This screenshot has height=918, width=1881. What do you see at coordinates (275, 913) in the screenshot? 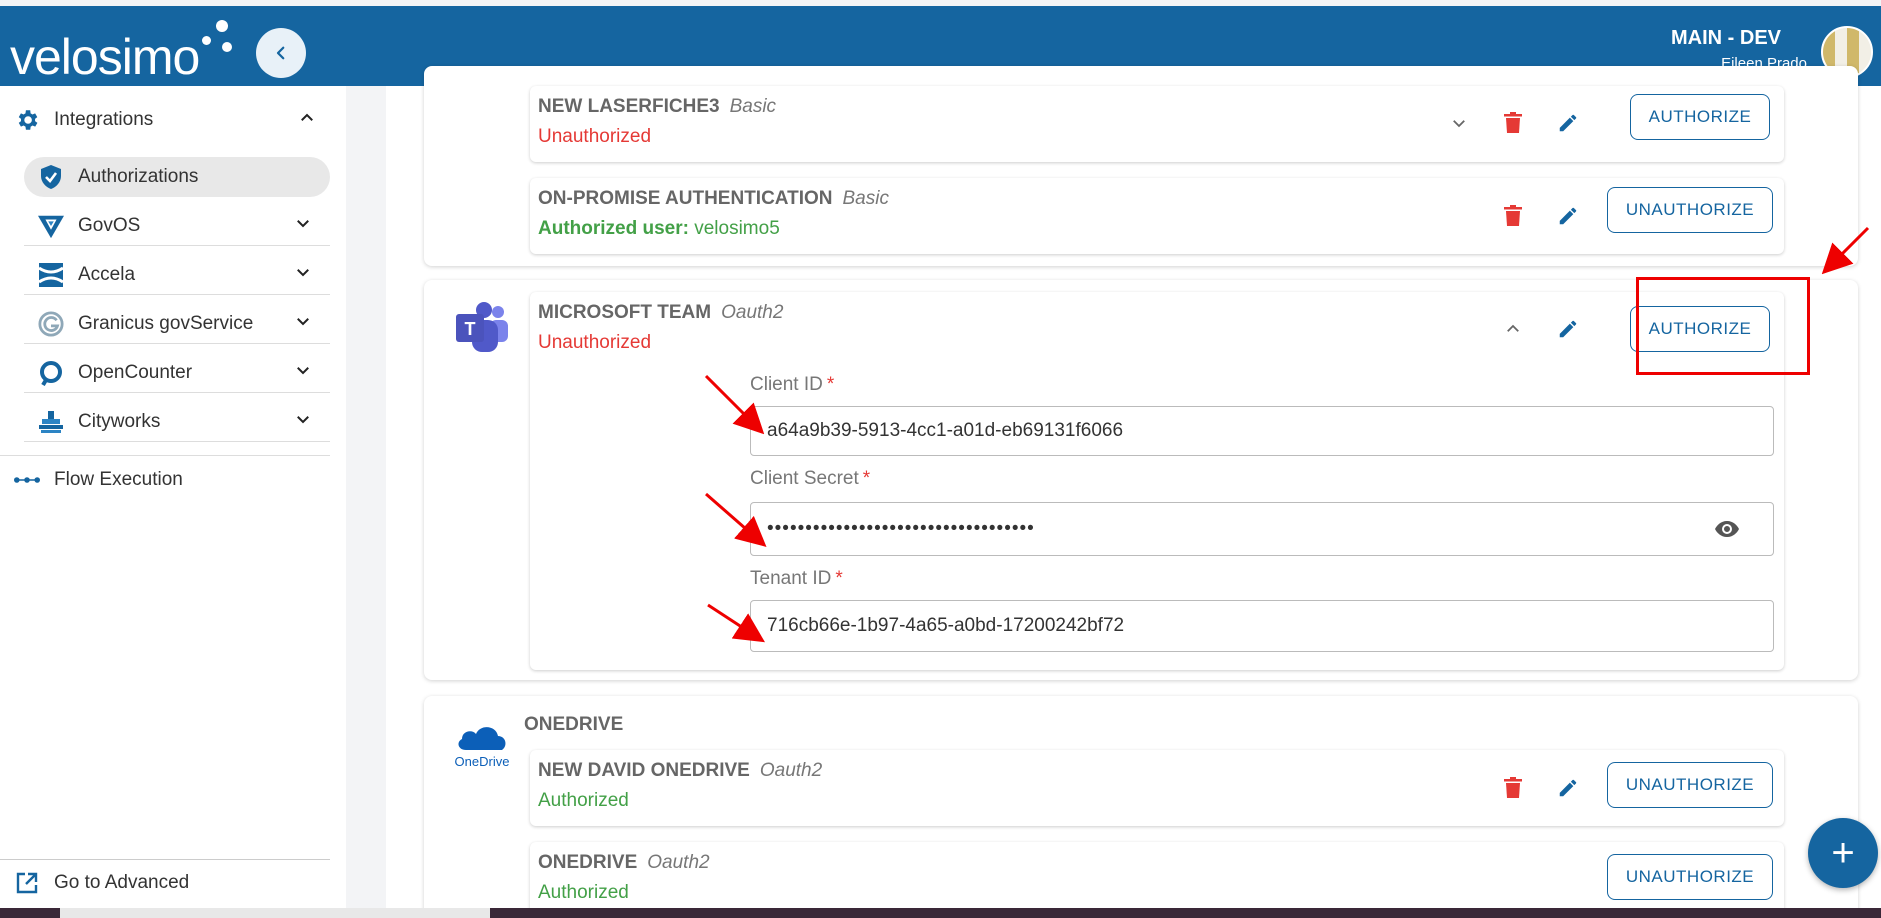
I see `taskbar-search` at bounding box center [275, 913].